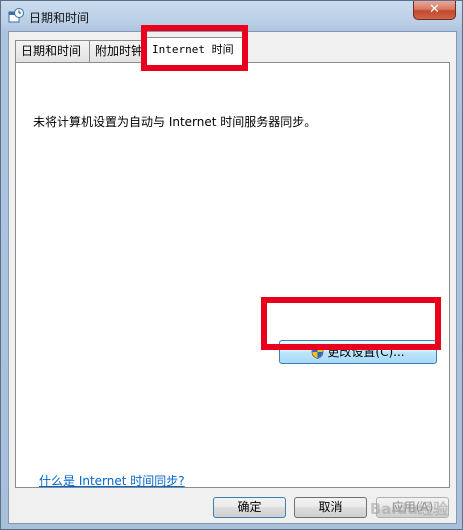  Describe the element at coordinates (434, 10) in the screenshot. I see `close-button: ✕` at that location.